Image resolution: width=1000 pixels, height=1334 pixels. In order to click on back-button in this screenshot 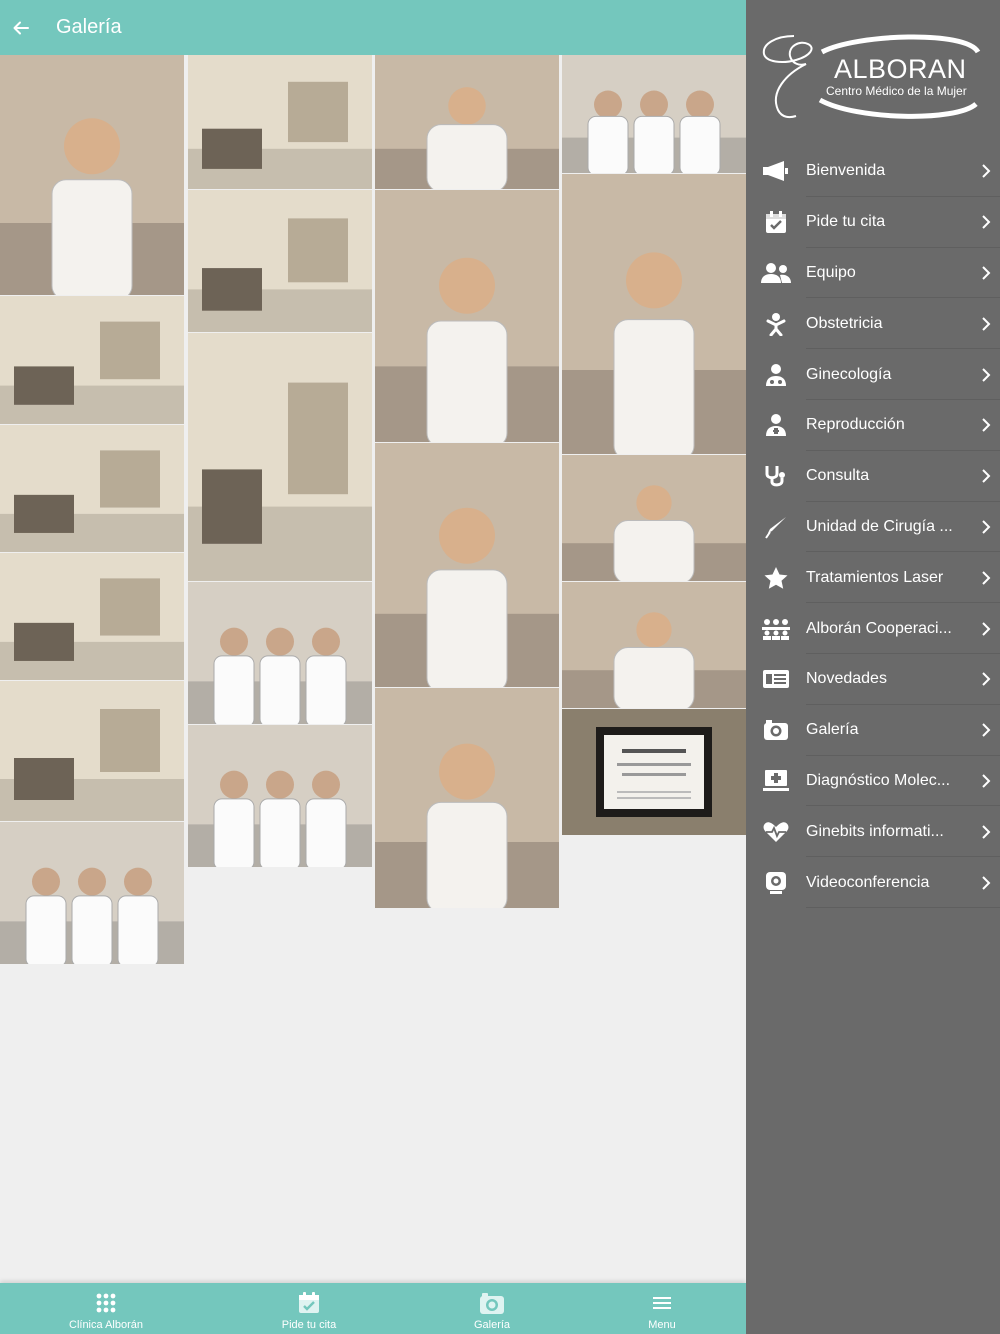, I will do `click(21, 27)`.